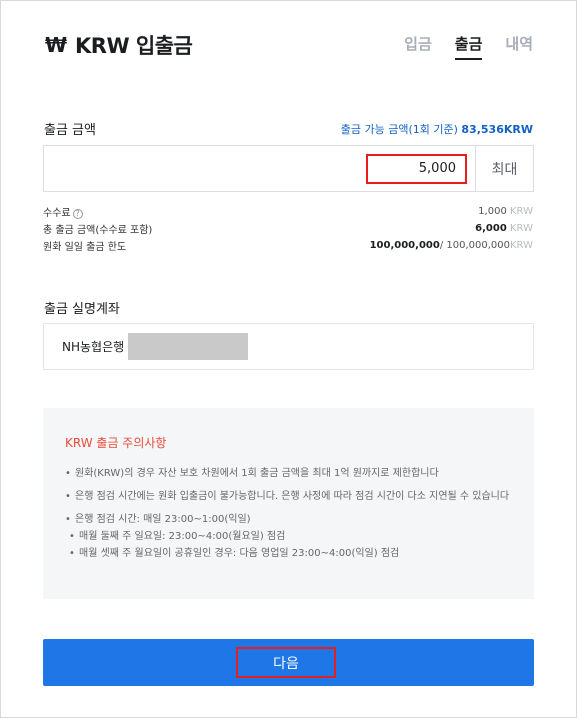 The image size is (577, 718). I want to click on won-currency-icon: ₩, so click(56, 45).